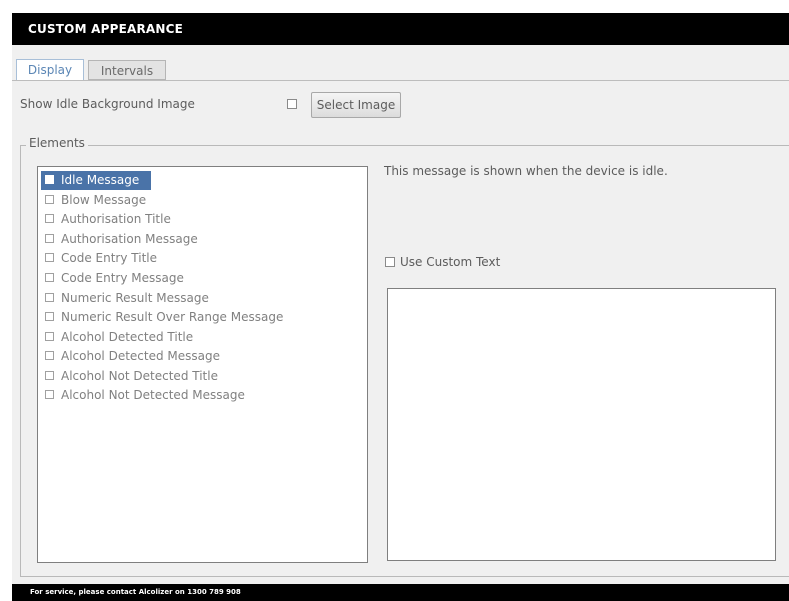 This screenshot has width=789, height=601. Describe the element at coordinates (139, 376) in the screenshot. I see `list-item-label: Alcohol Not Detected Title` at that location.